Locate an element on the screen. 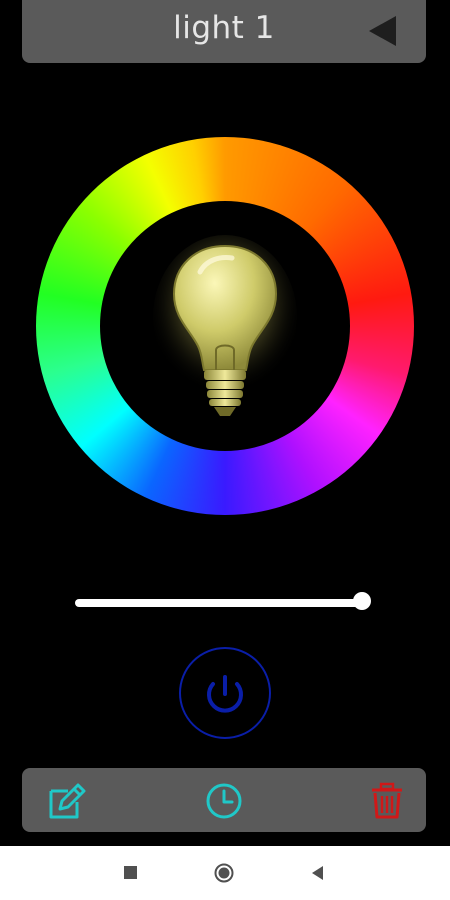 This screenshot has width=450, height=900. edit-icon is located at coordinates (67, 801).